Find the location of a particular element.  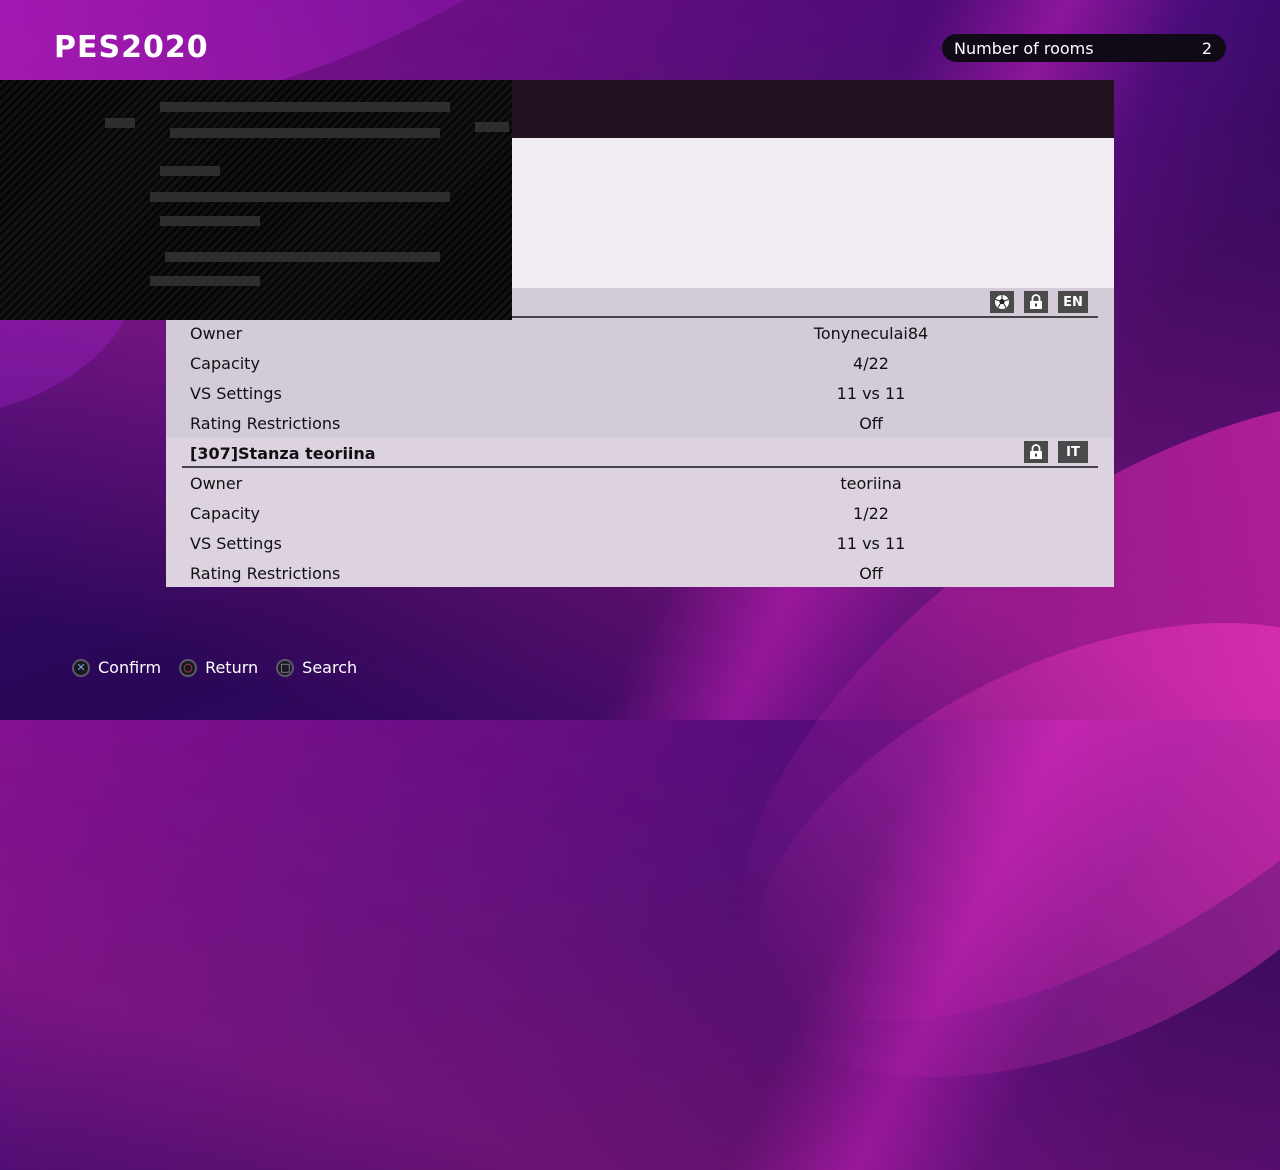

room-header-2: [307]Stanza teoriina IT is located at coordinates (640, 453).